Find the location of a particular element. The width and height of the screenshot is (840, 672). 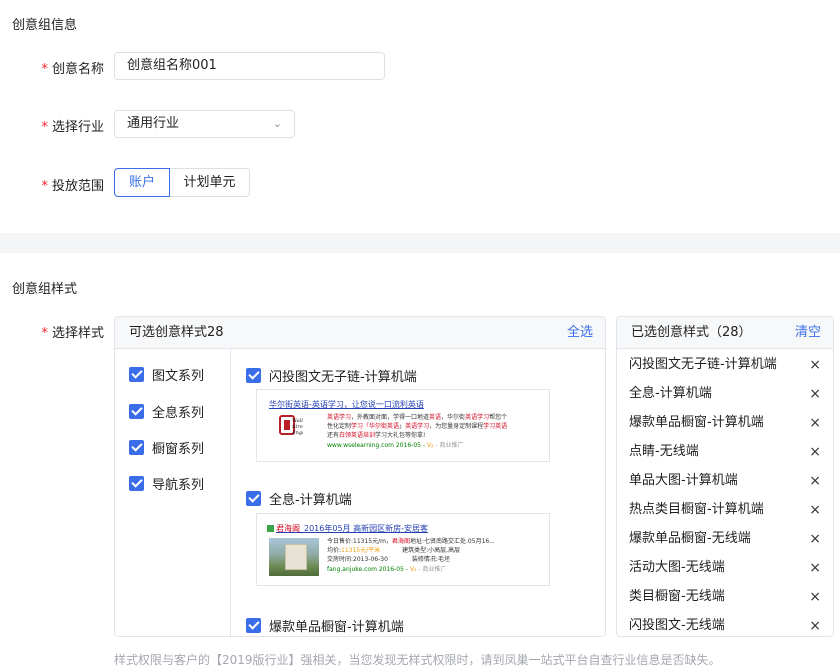

category-checkbox-graphic: 图文系列 is located at coordinates (166, 375).